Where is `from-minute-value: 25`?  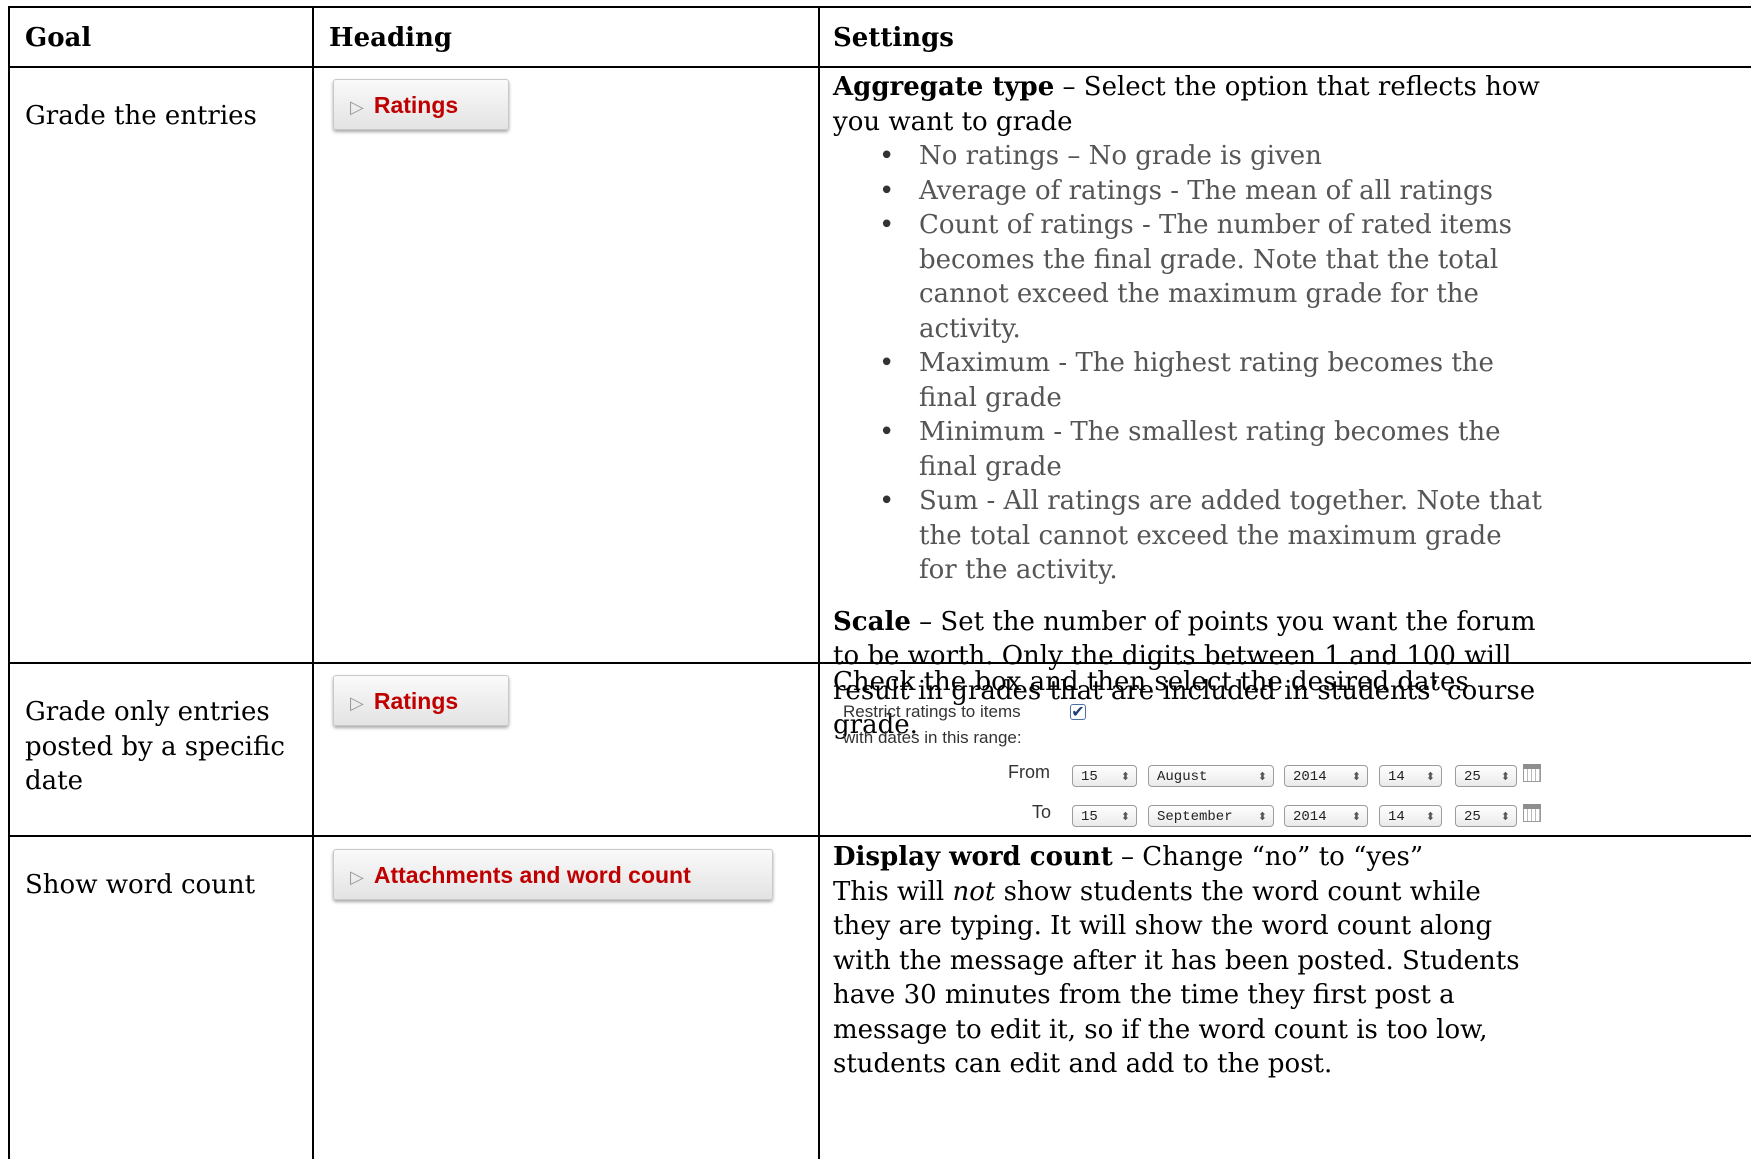
from-minute-value: 25 is located at coordinates (1472, 777).